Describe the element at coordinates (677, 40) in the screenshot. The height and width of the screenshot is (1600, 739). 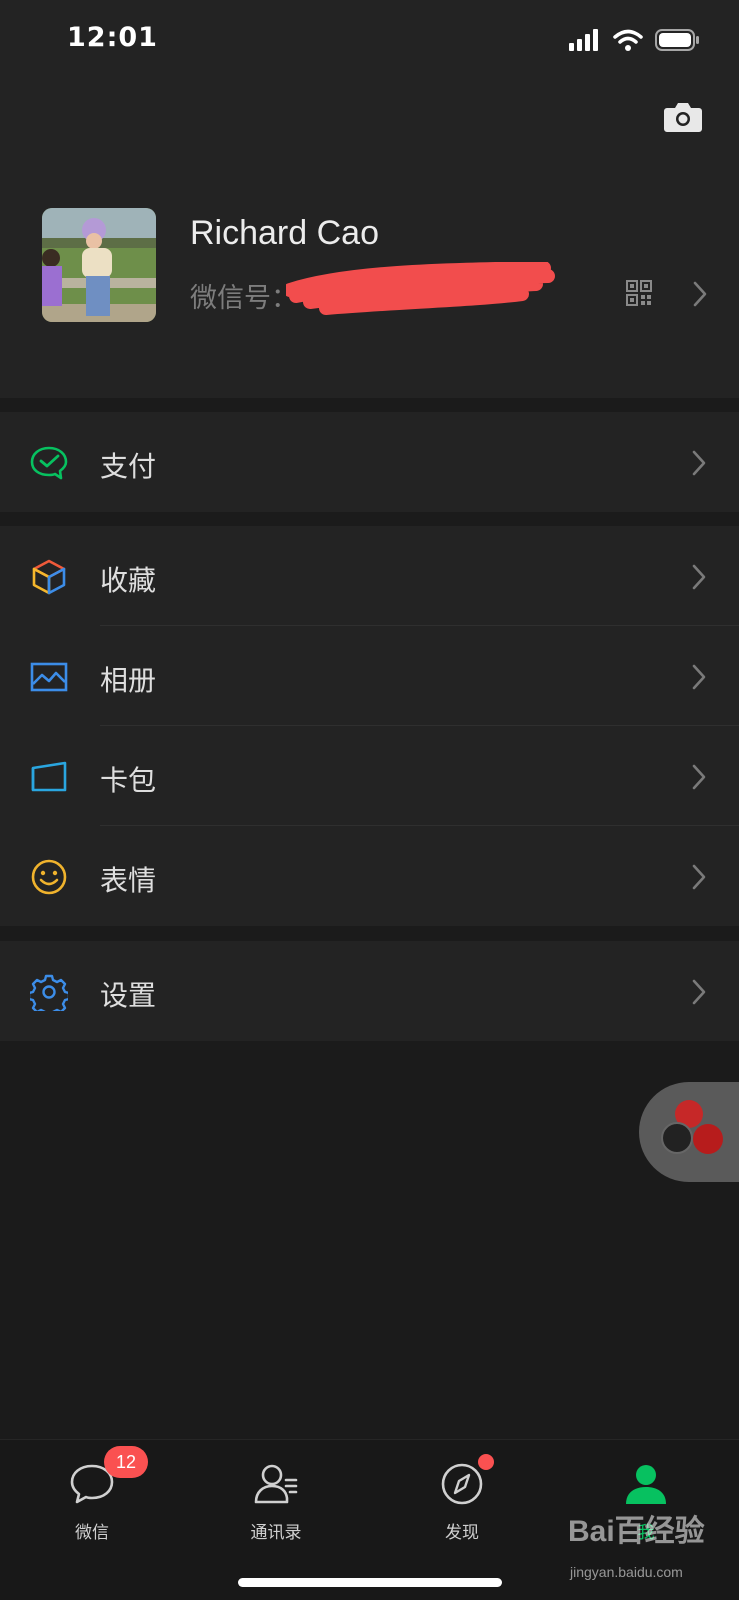
I see `battery-icon` at that location.